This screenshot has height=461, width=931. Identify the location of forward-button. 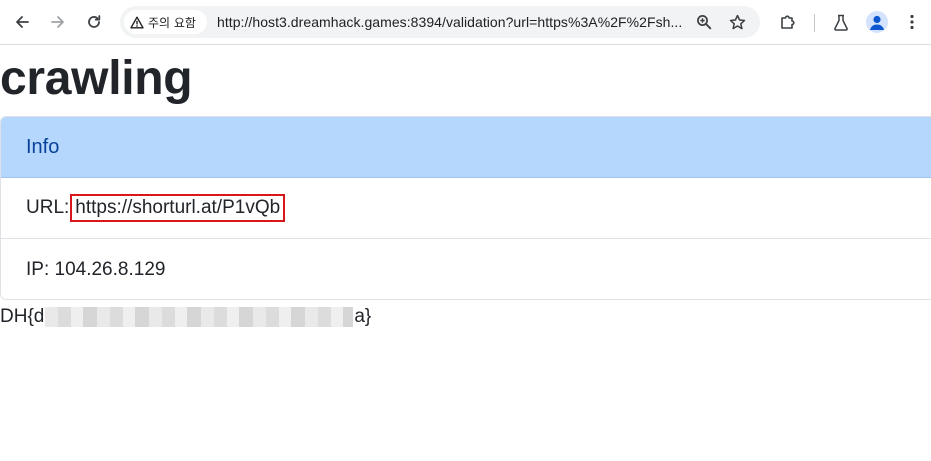
(58, 22).